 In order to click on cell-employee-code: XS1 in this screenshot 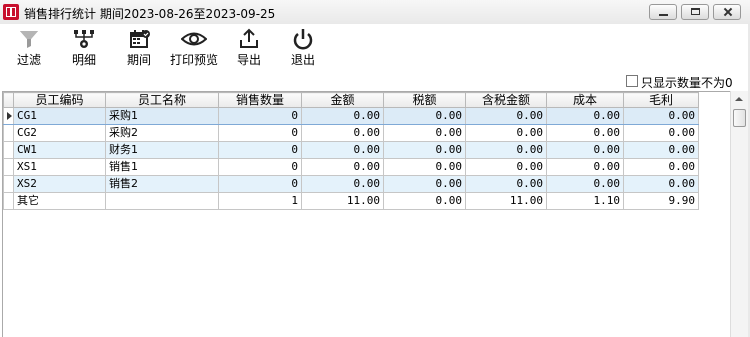, I will do `click(59, 167)`.